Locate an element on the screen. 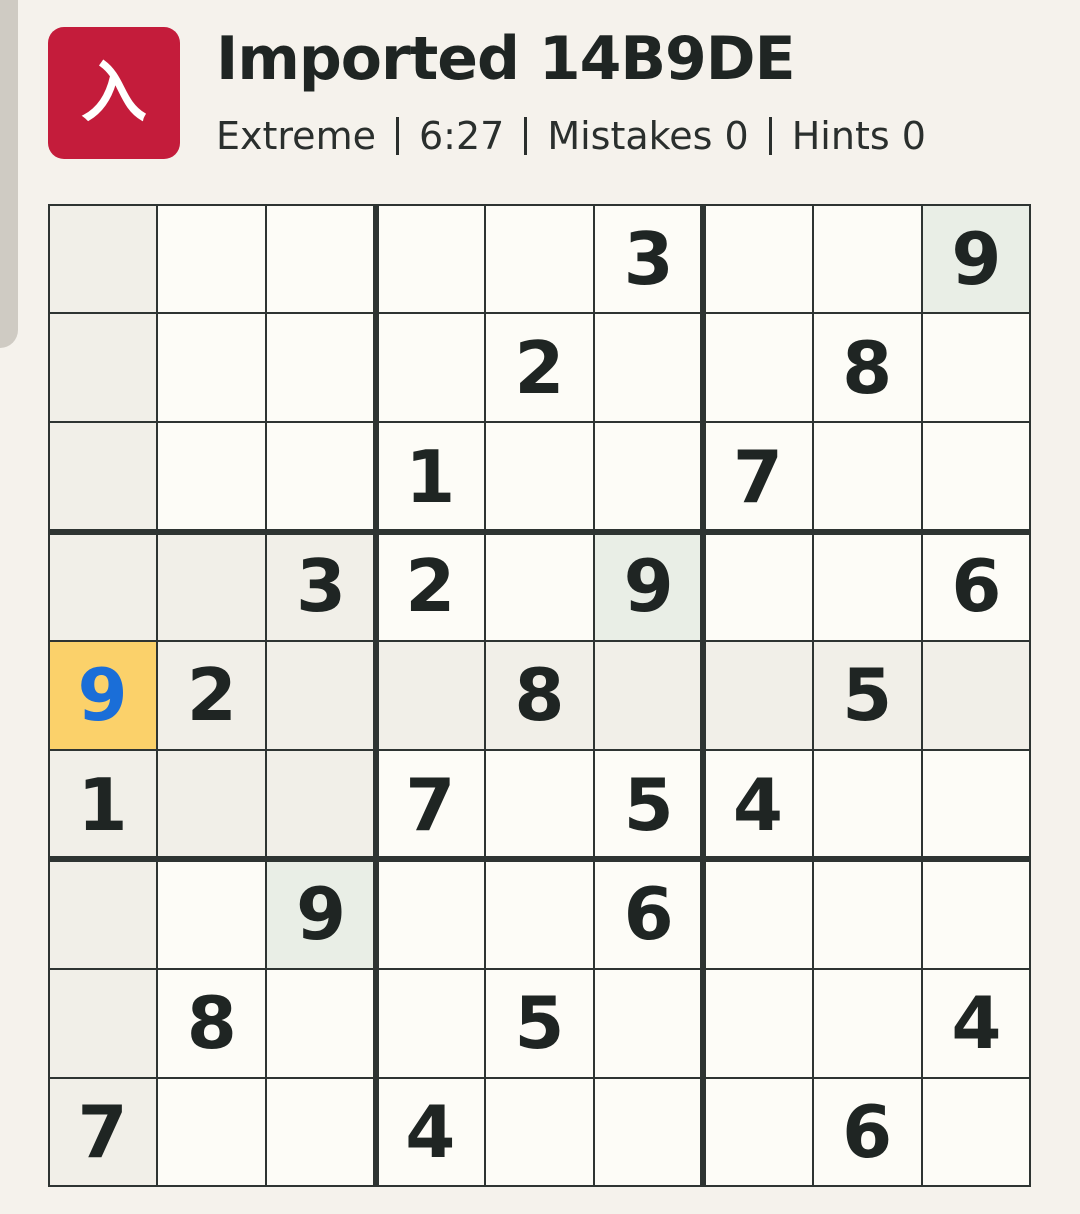 The image size is (1080, 1214). sudoku-cell-r6c8 is located at coordinates (867, 804).